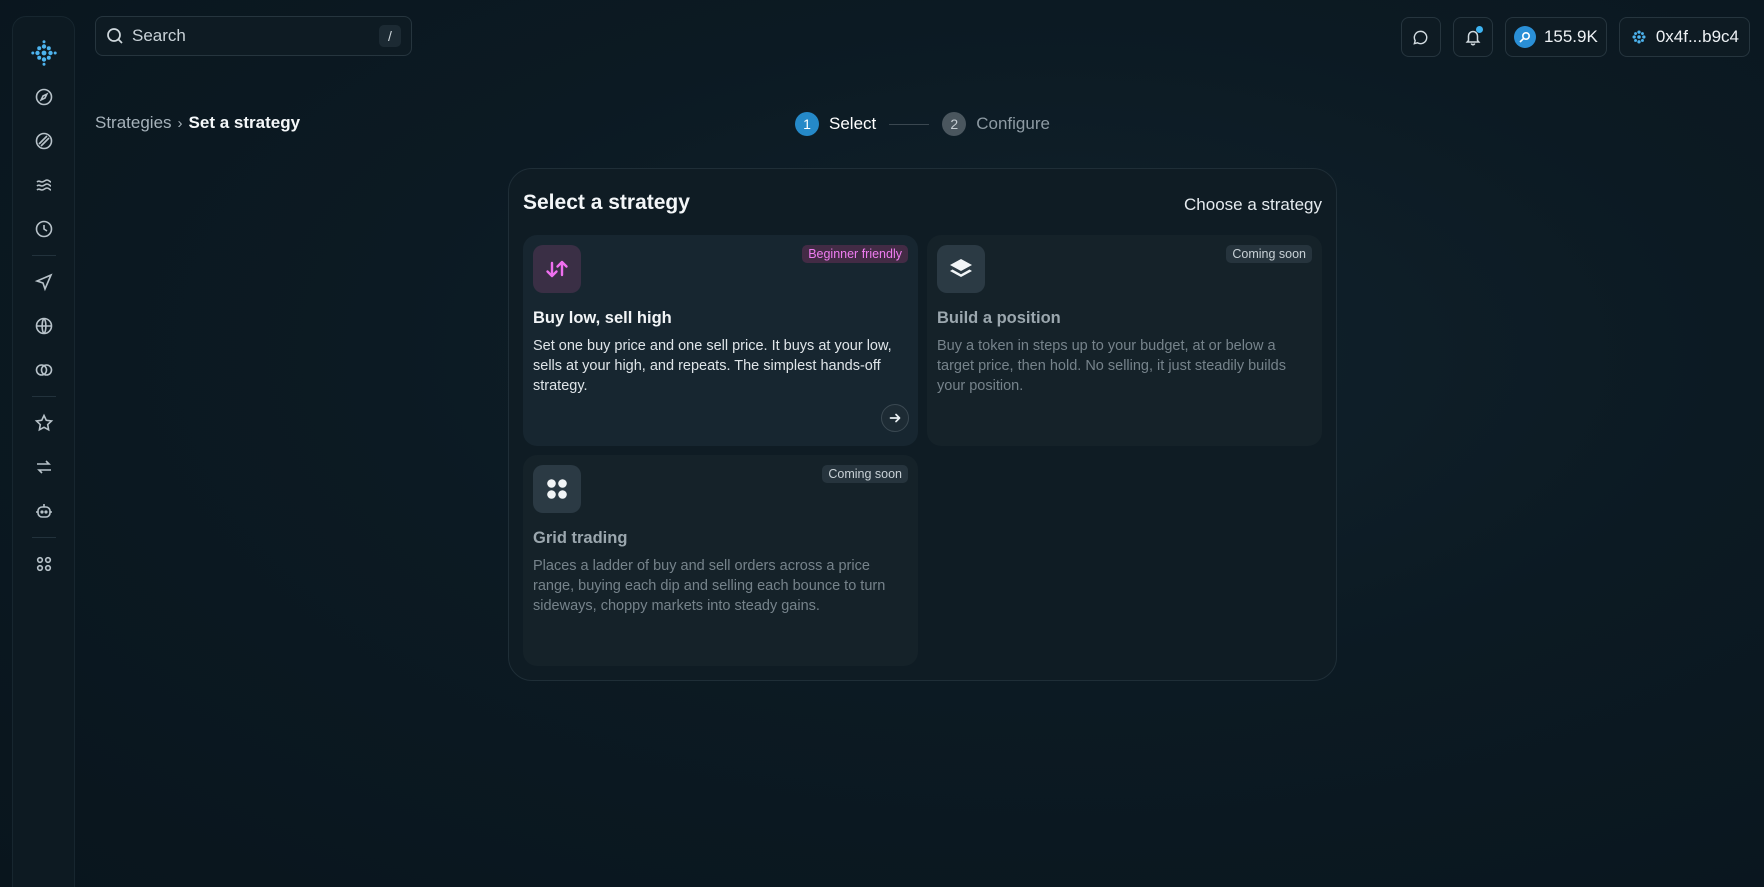 The height and width of the screenshot is (887, 1764). What do you see at coordinates (115, 36) in the screenshot?
I see `search-icon` at bounding box center [115, 36].